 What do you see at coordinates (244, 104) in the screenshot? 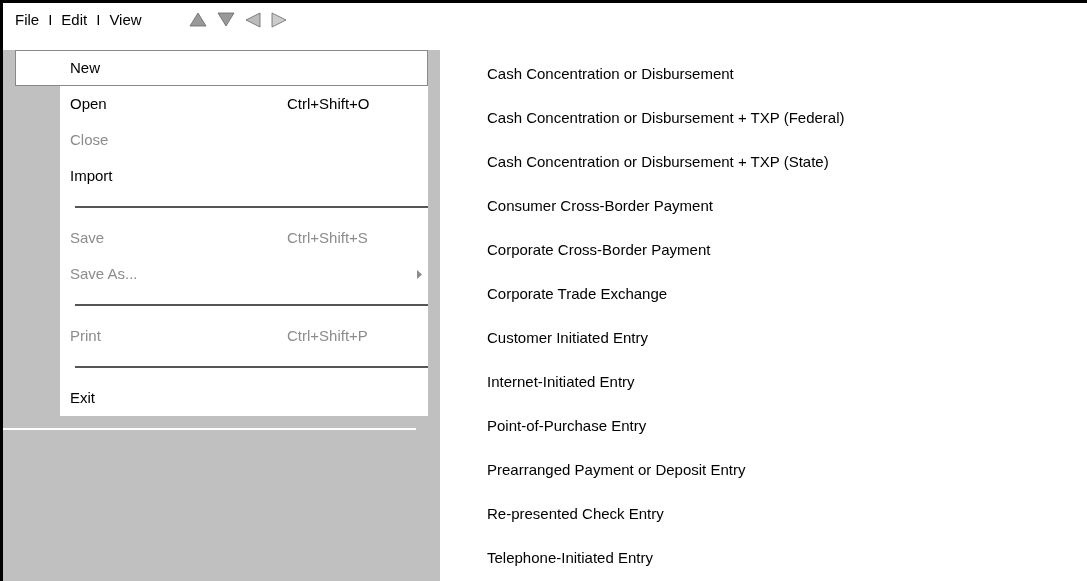
I see `menu-item: Open Ctrl+Shift+O` at bounding box center [244, 104].